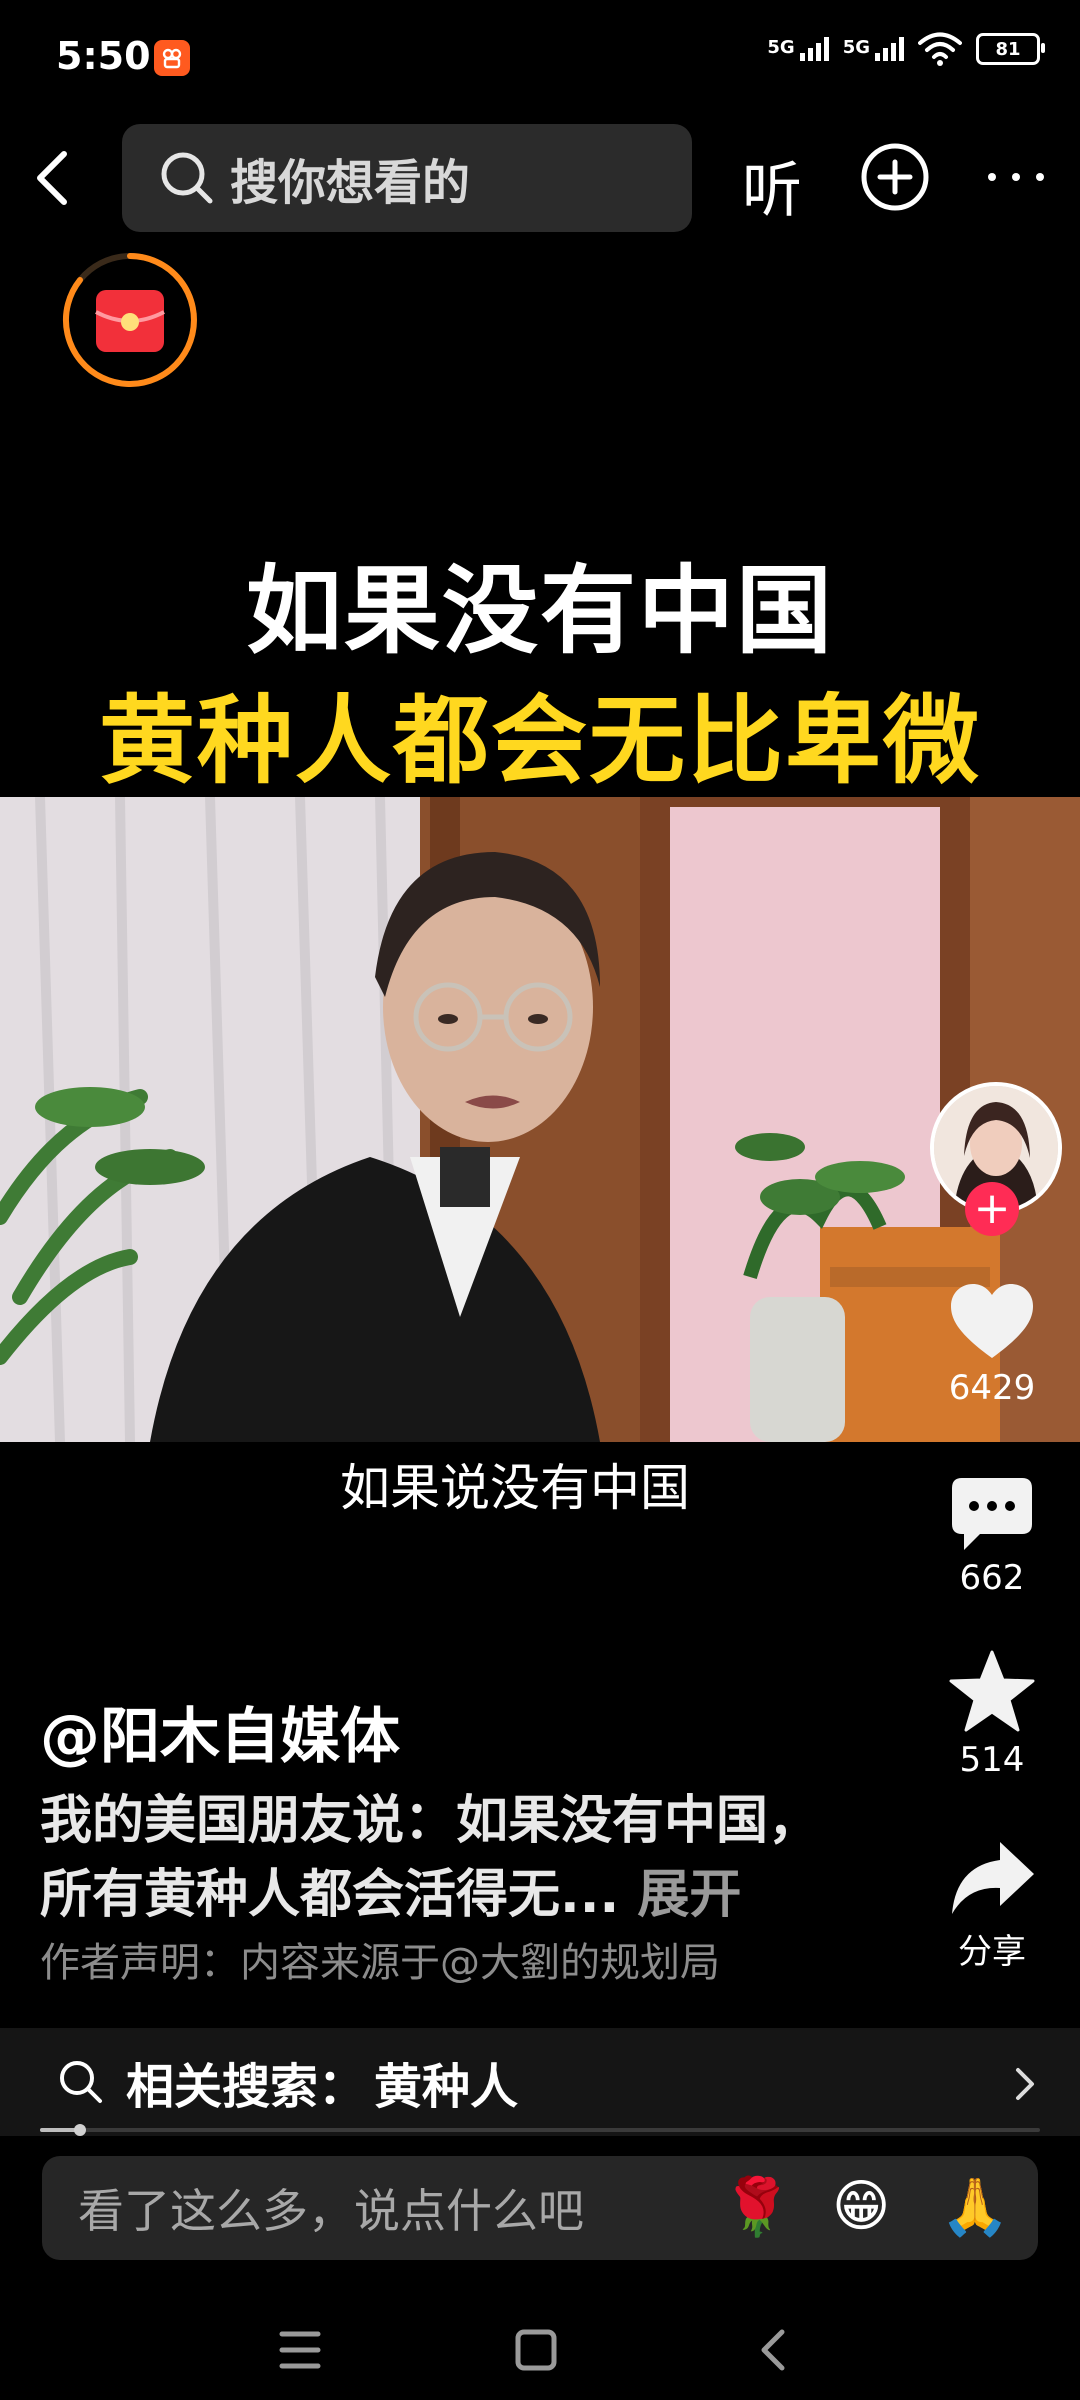  I want to click on comment-button: 662, so click(992, 1537).